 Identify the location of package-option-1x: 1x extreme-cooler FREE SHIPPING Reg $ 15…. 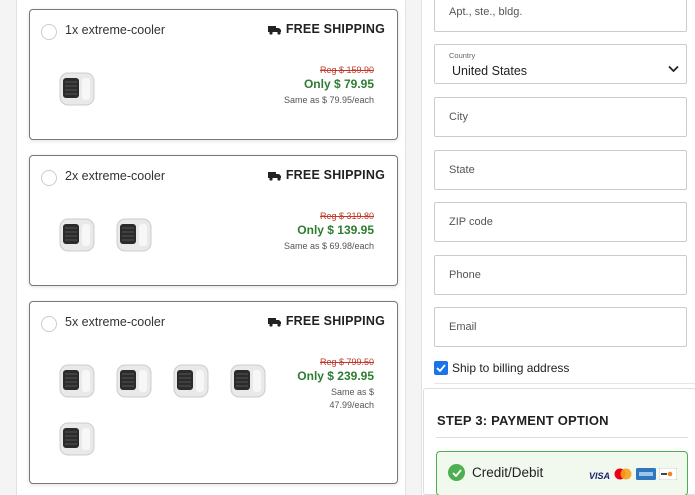
(213, 74).